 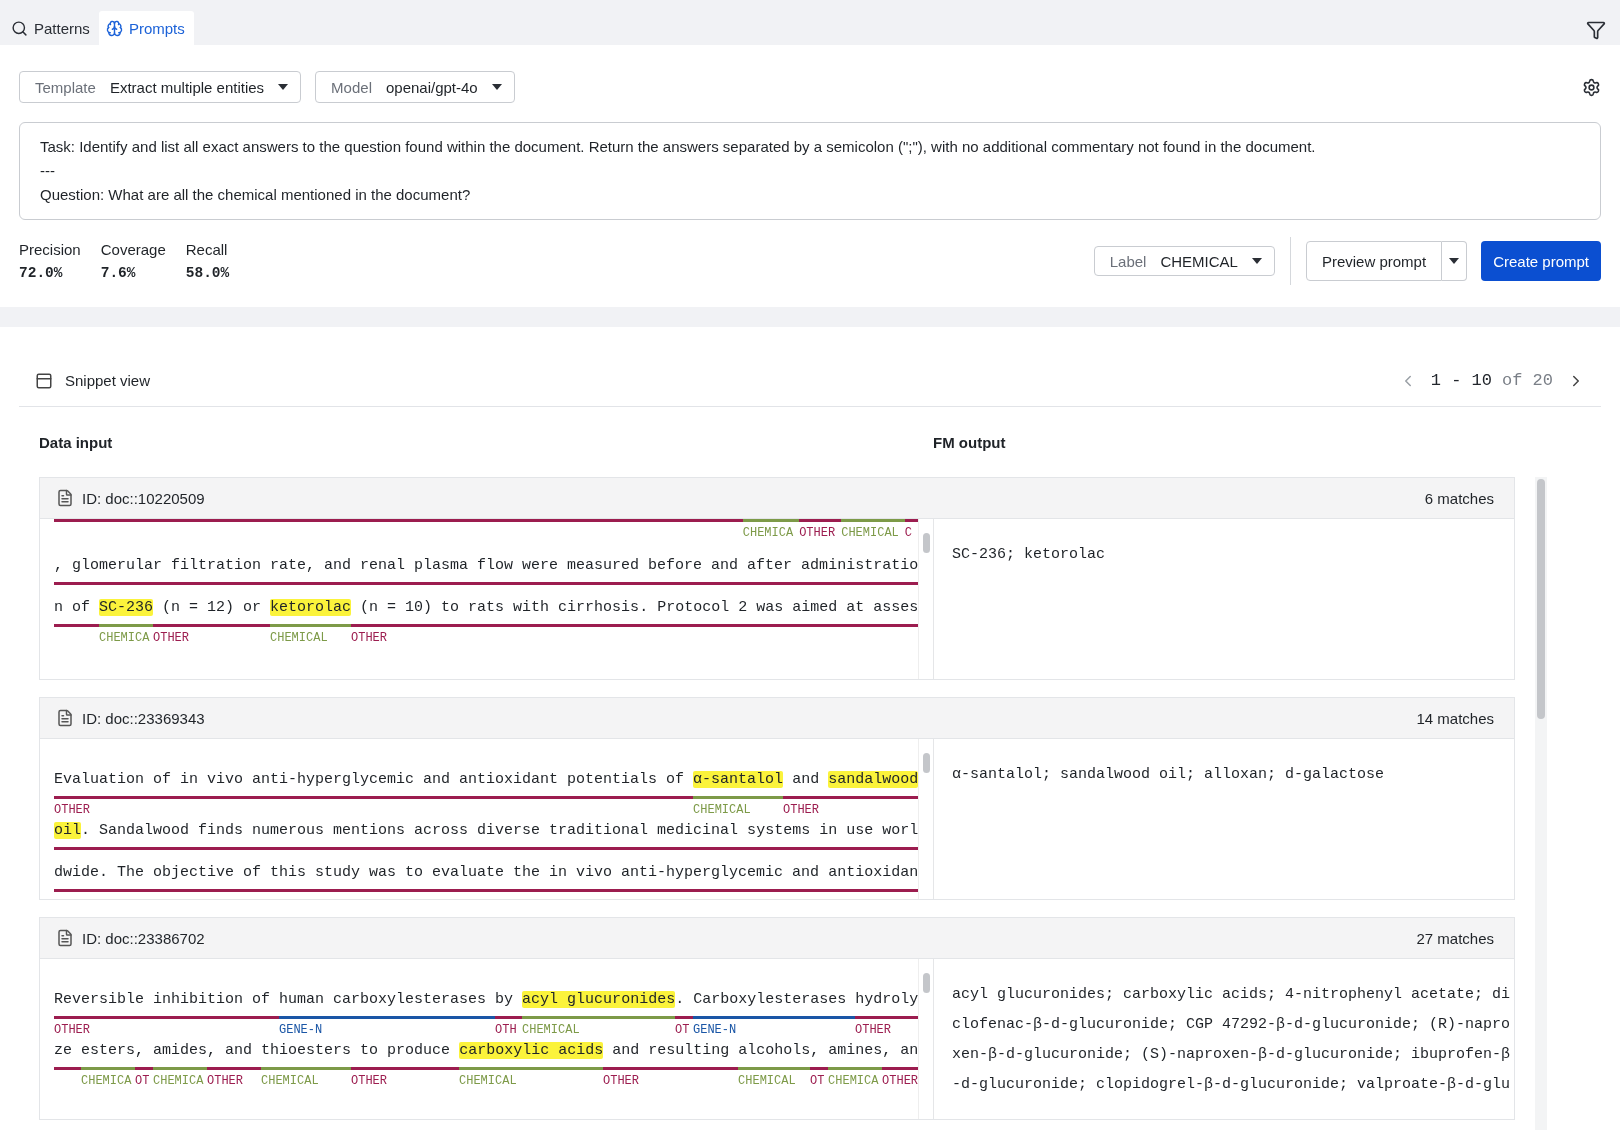 I want to click on label-dropdown: Label CHEMICAL, so click(x=1184, y=261).